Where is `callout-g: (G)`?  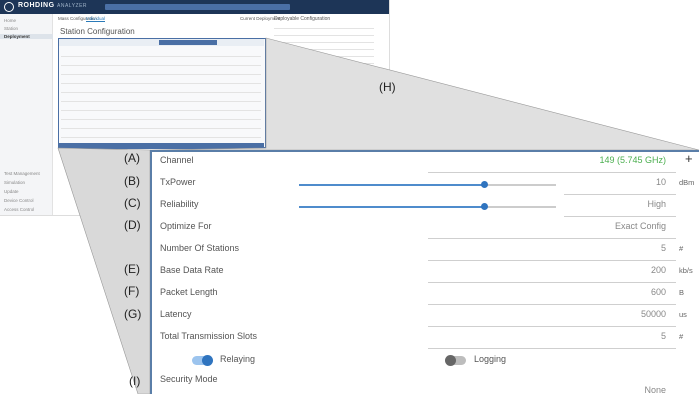 callout-g: (G) is located at coordinates (133, 314).